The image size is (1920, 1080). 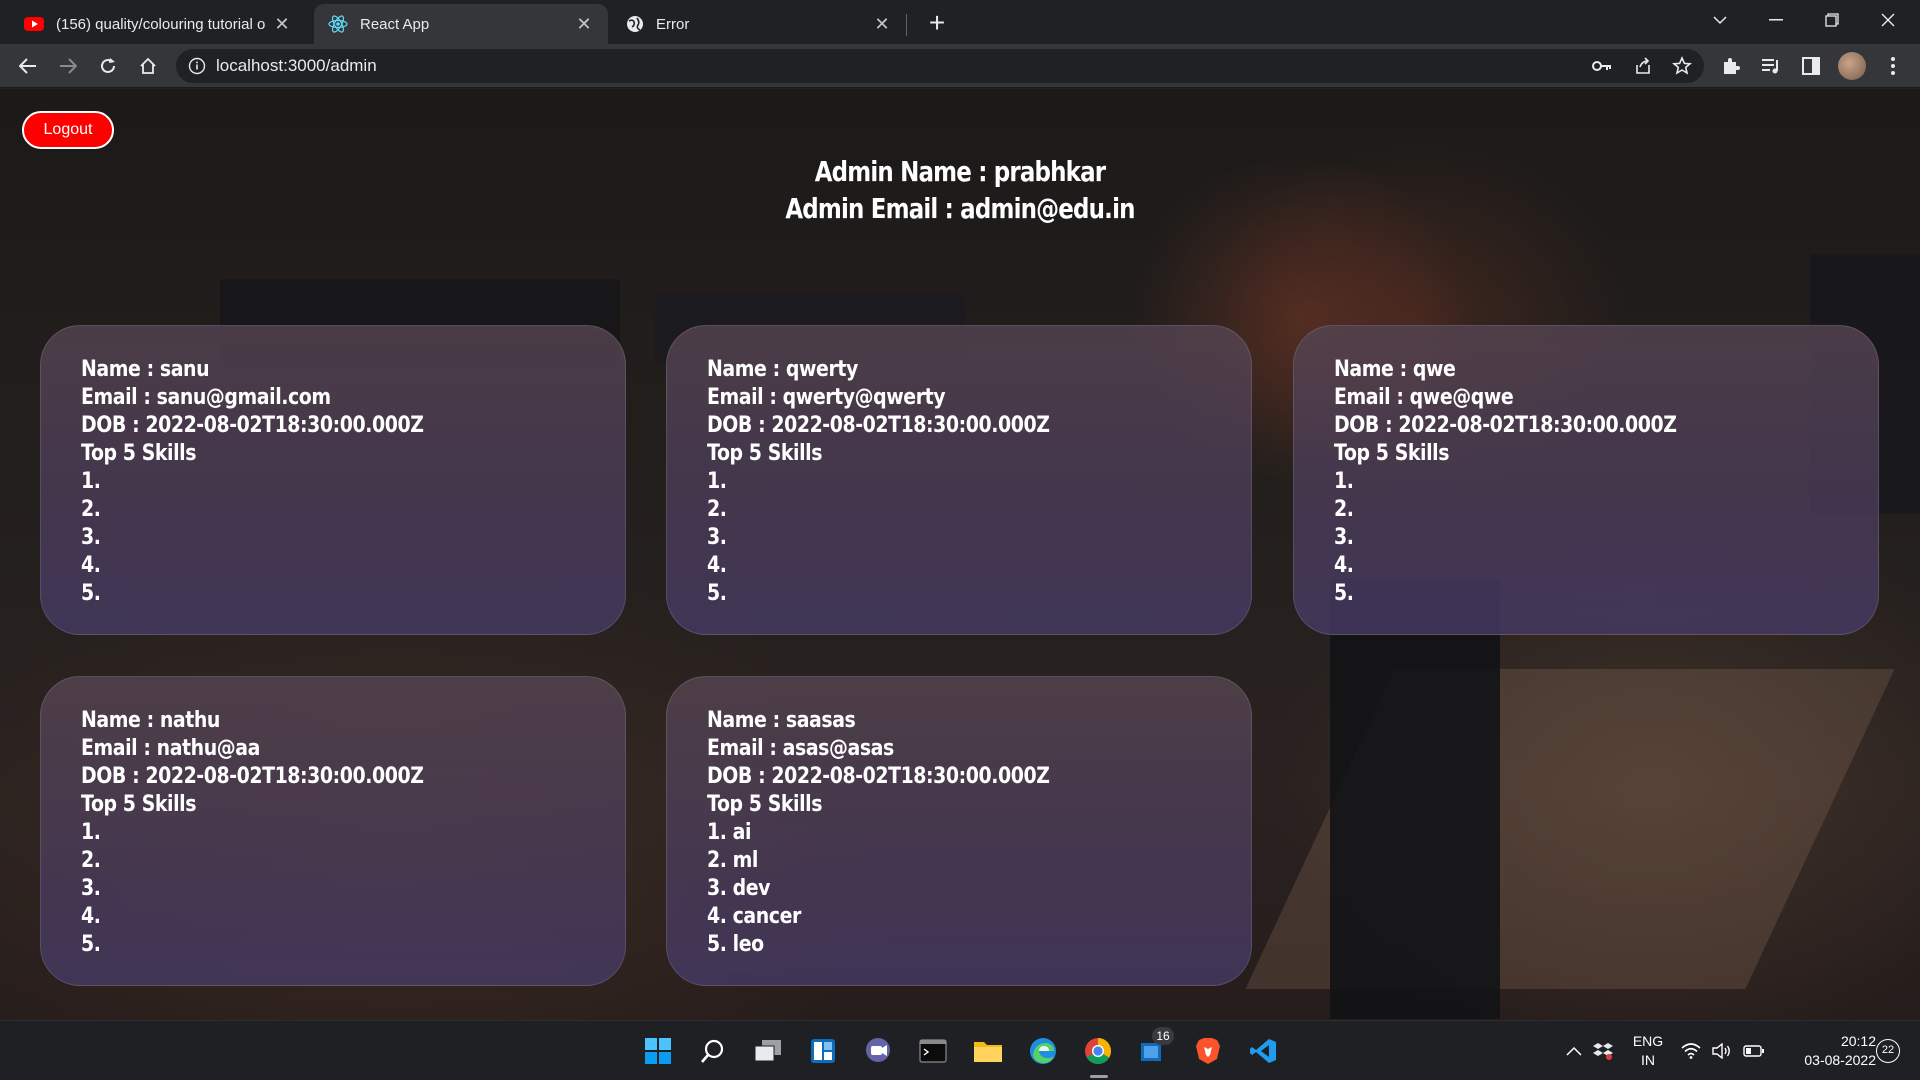 I want to click on browser-toolbar: localhost:3000/admin, so click(x=960, y=66).